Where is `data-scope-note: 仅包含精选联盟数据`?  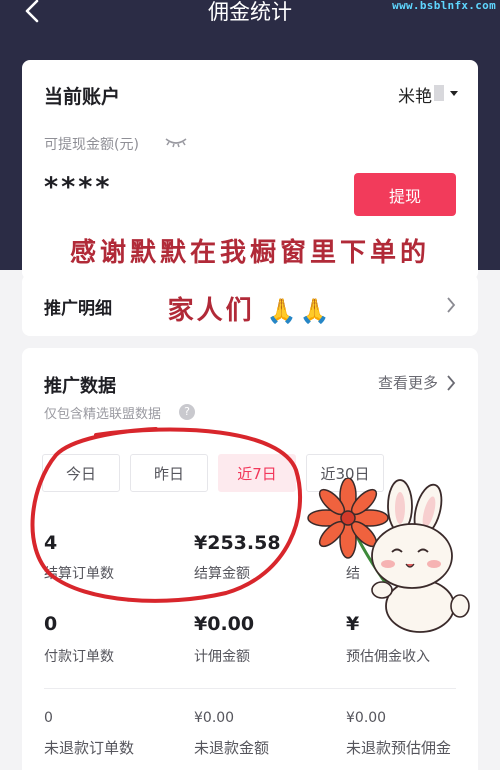
data-scope-note: 仅包含精选联盟数据 is located at coordinates (103, 414).